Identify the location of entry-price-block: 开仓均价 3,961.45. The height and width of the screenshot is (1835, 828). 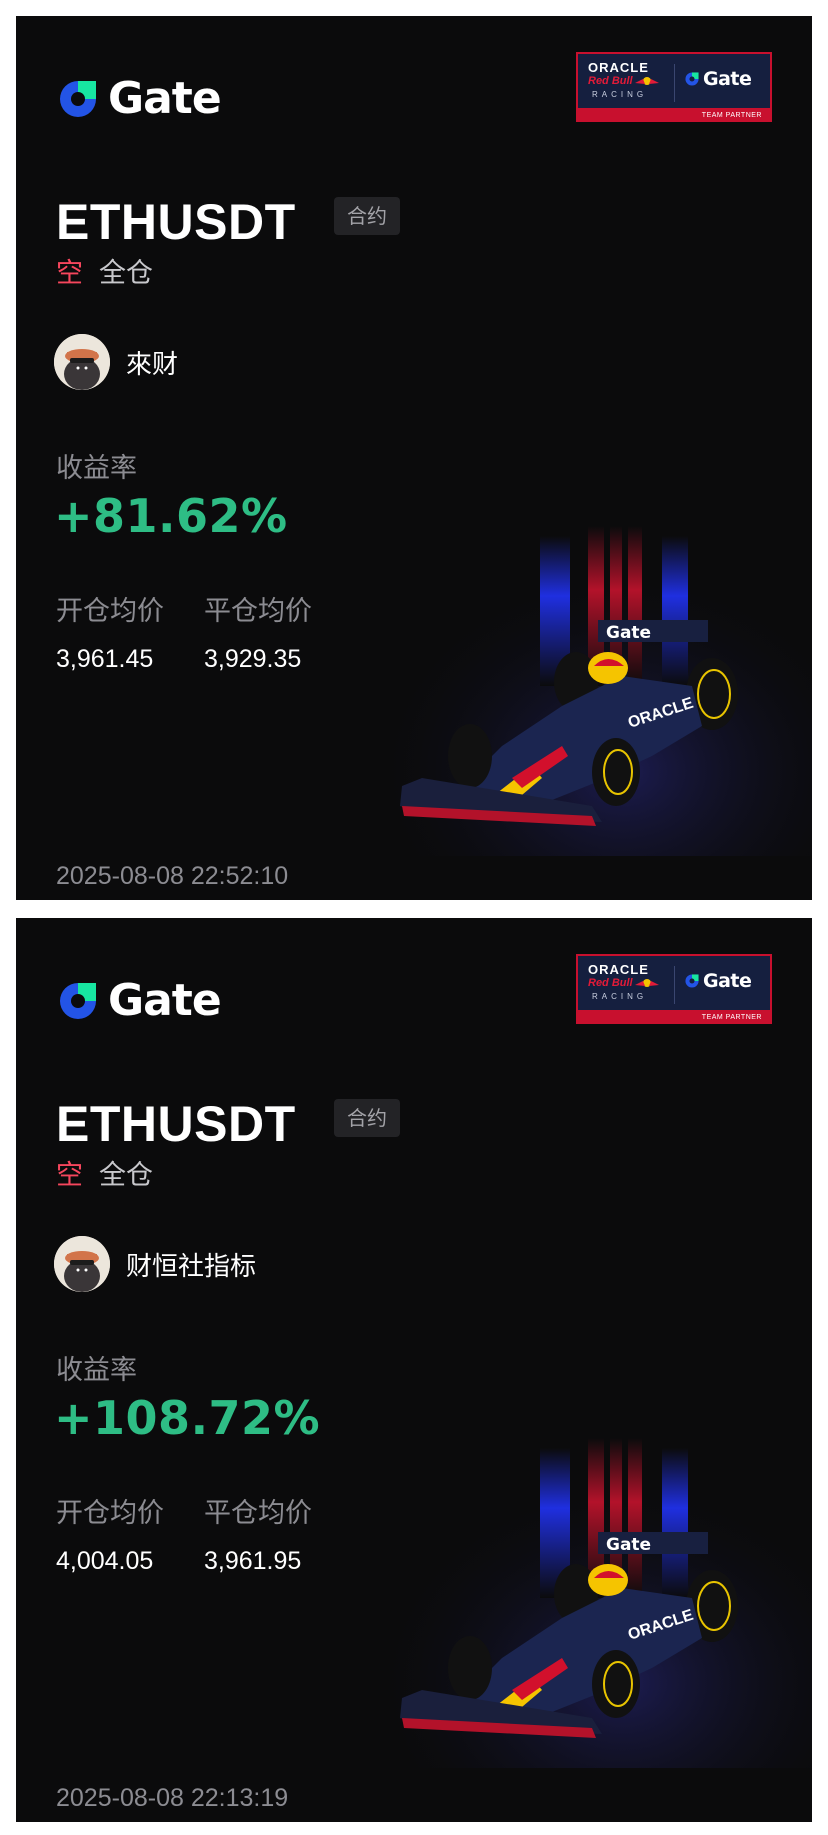
(110, 634).